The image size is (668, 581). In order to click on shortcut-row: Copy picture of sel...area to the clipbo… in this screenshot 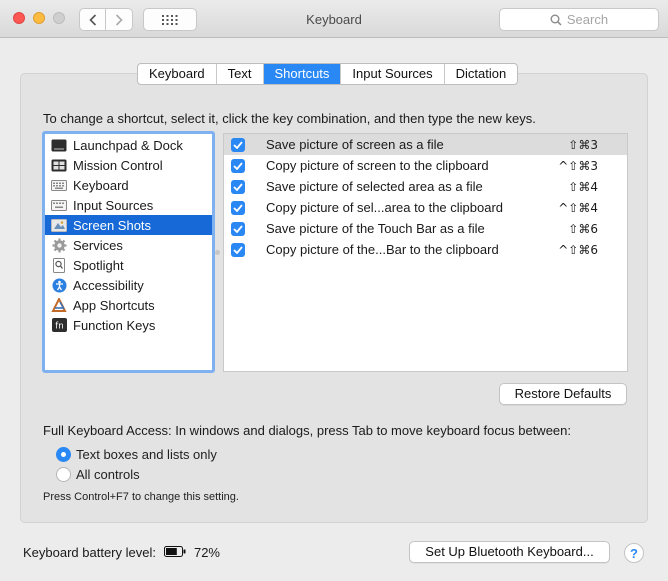, I will do `click(425, 207)`.